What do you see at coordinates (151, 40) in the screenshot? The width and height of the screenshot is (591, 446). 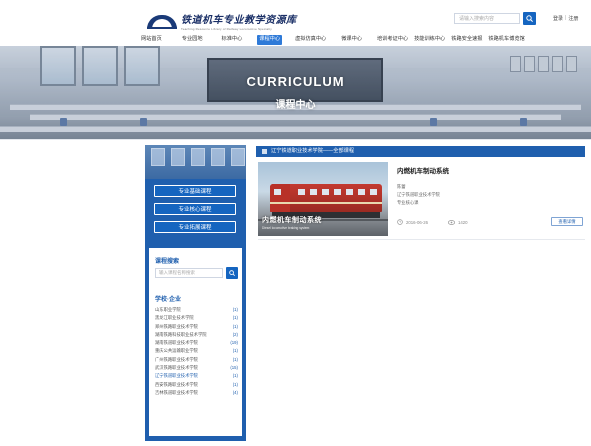 I see `nav-item-home: 网站首页` at bounding box center [151, 40].